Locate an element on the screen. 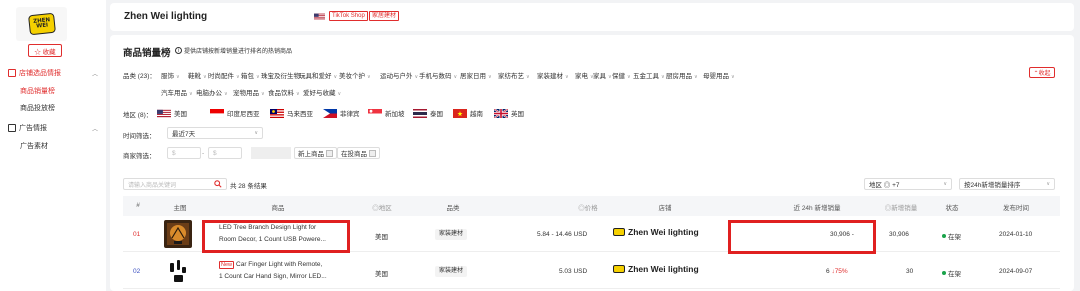 Image resolution: width=1080 pixels, height=291 pixels. row-sales-24h: 6 ↓75% is located at coordinates (837, 271).